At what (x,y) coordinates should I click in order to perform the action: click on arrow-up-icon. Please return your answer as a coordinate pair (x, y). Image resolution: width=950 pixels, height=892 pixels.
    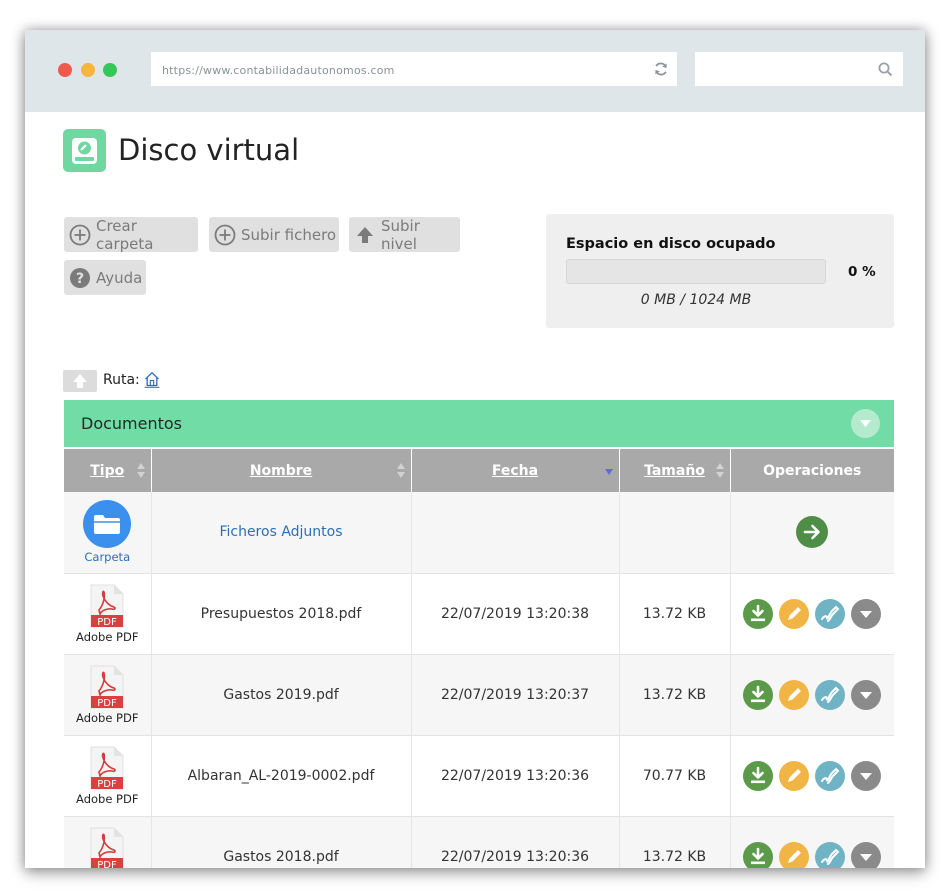
    Looking at the image, I should click on (80, 381).